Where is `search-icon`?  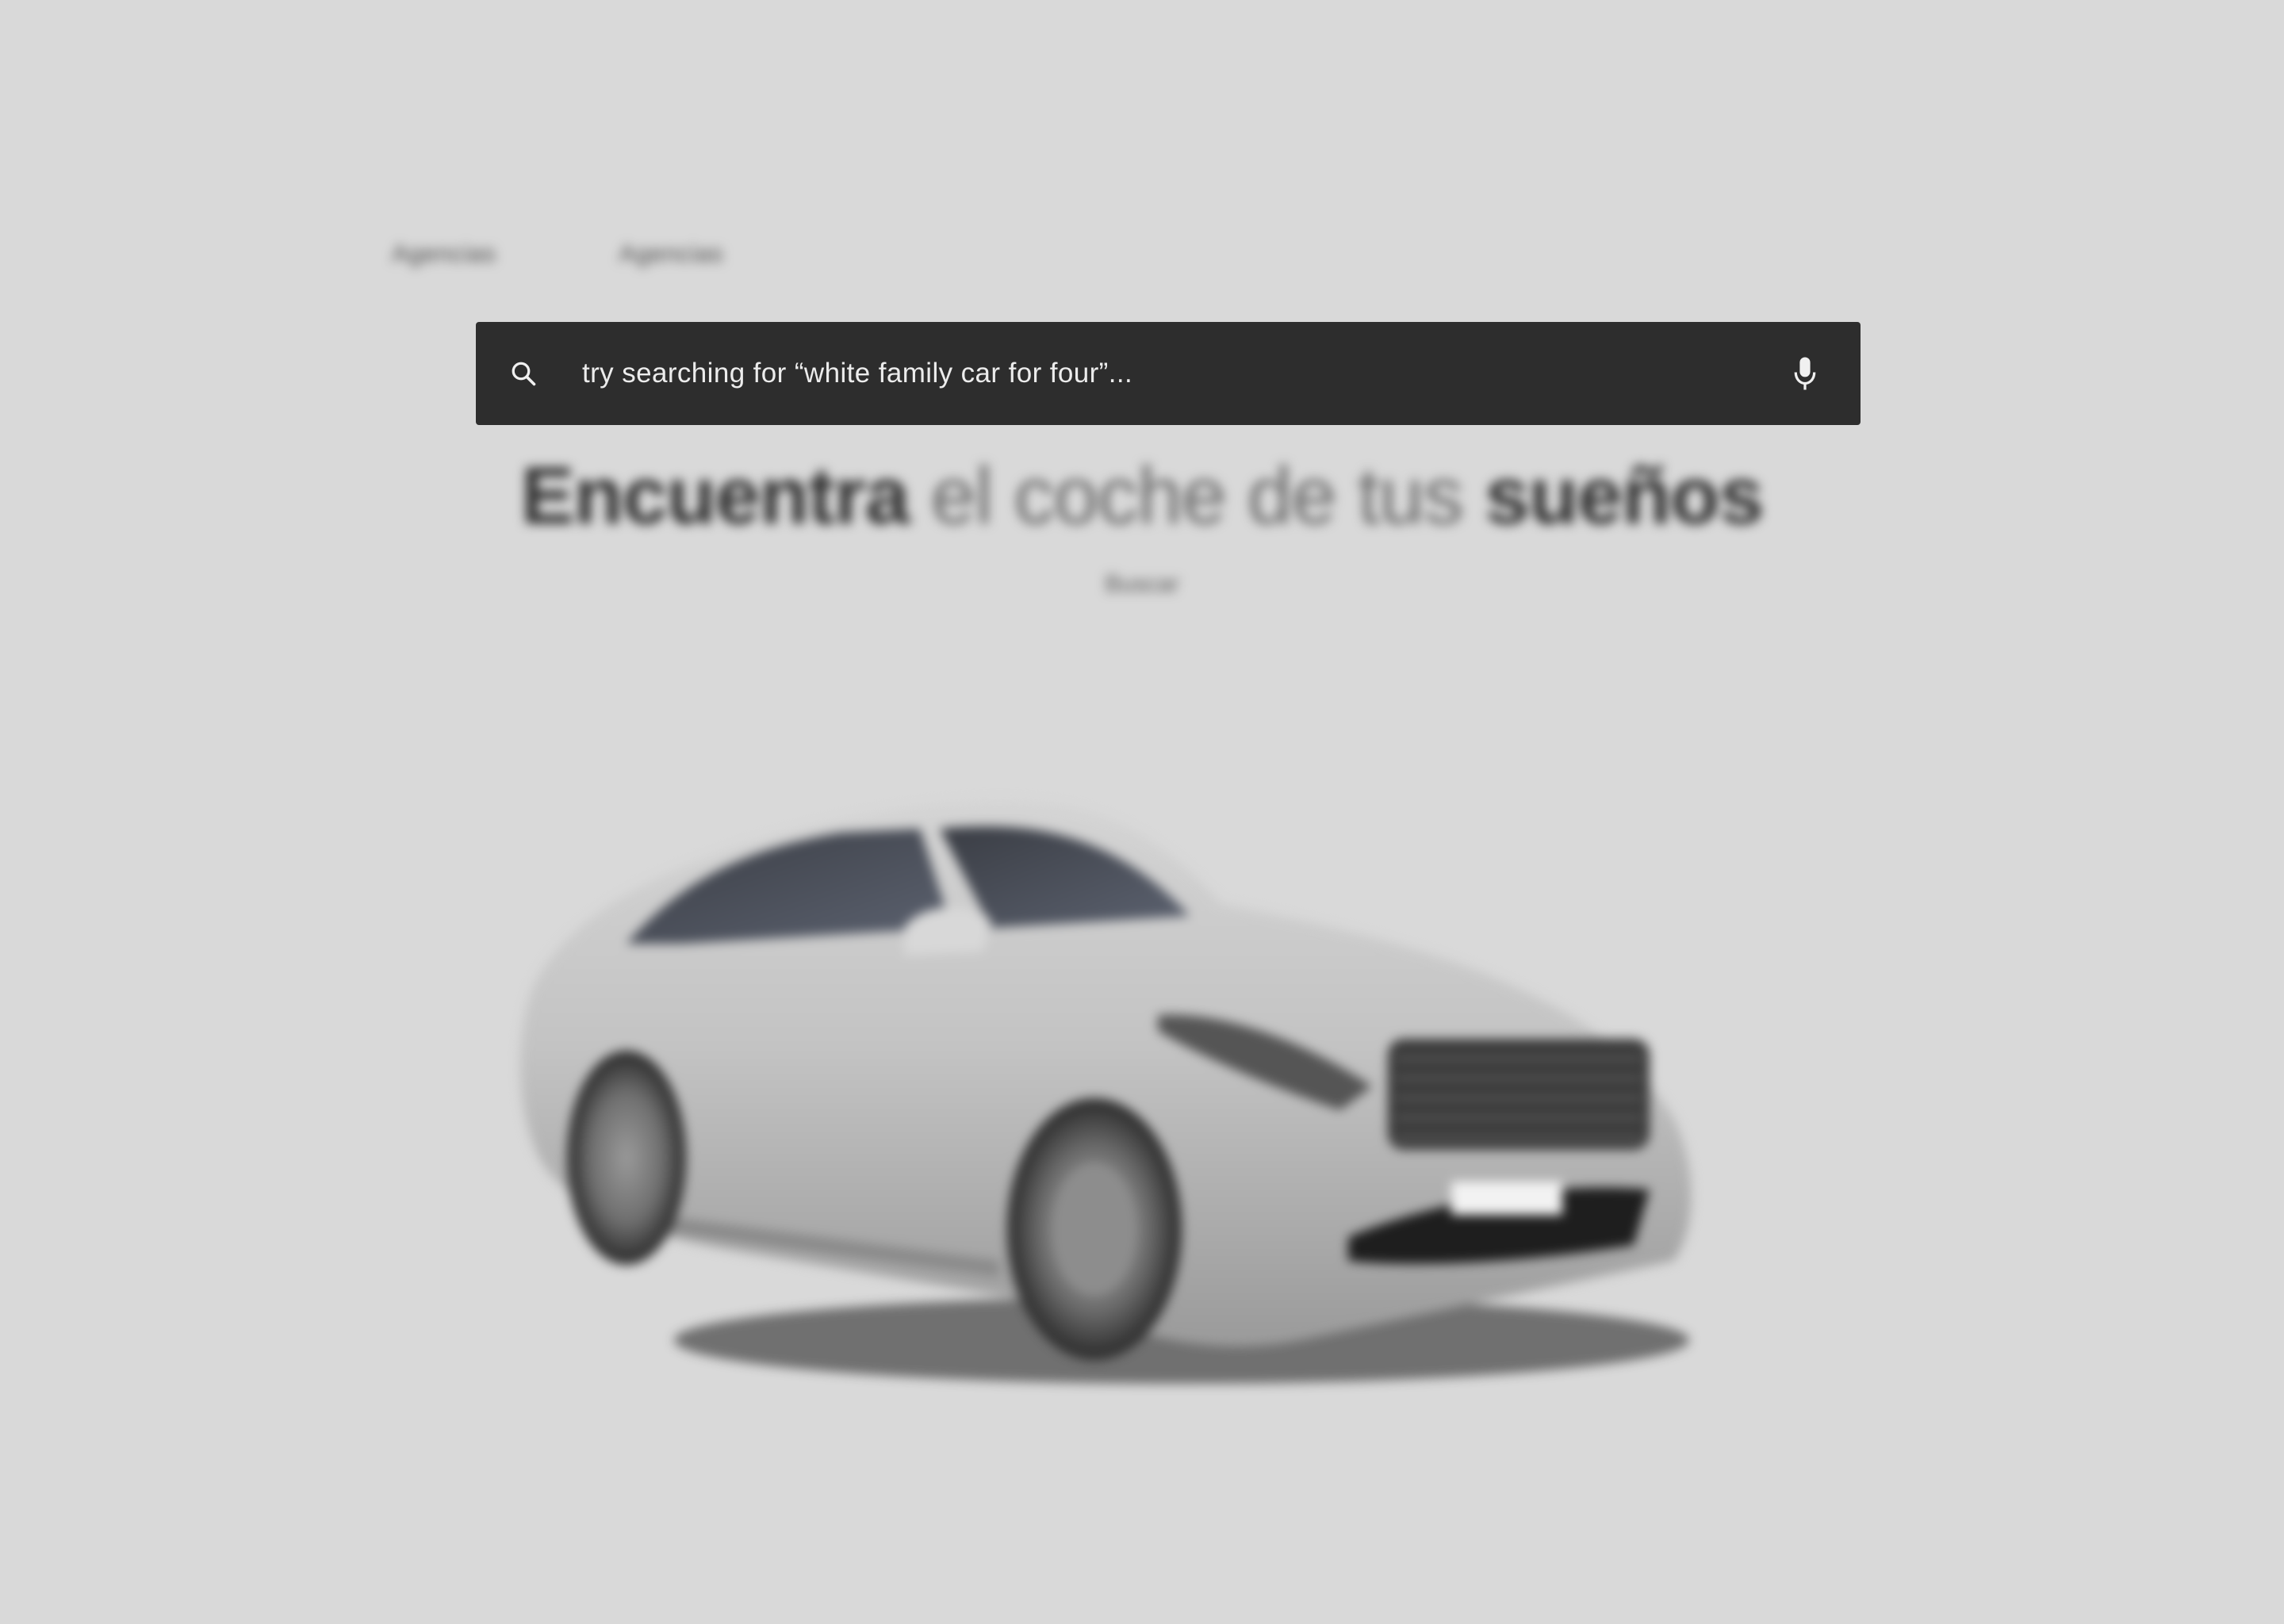 search-icon is located at coordinates (523, 373).